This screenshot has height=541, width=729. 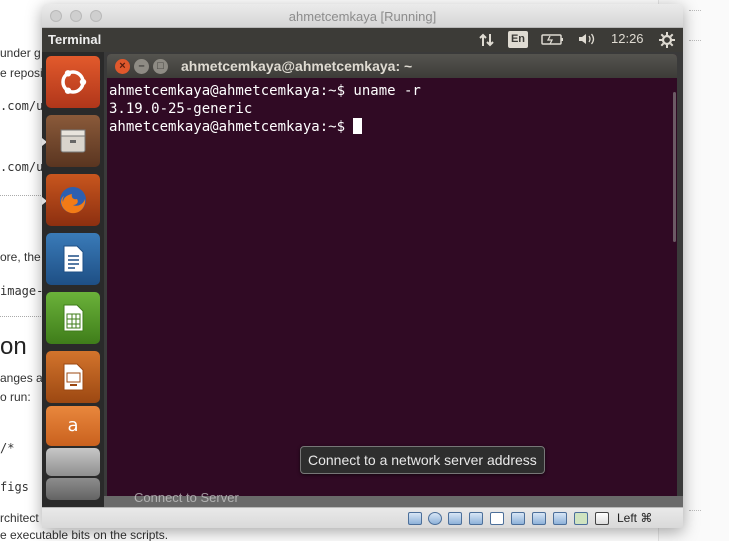 I want to click on terminal-line: 3.19.0-25-generic, so click(x=181, y=109).